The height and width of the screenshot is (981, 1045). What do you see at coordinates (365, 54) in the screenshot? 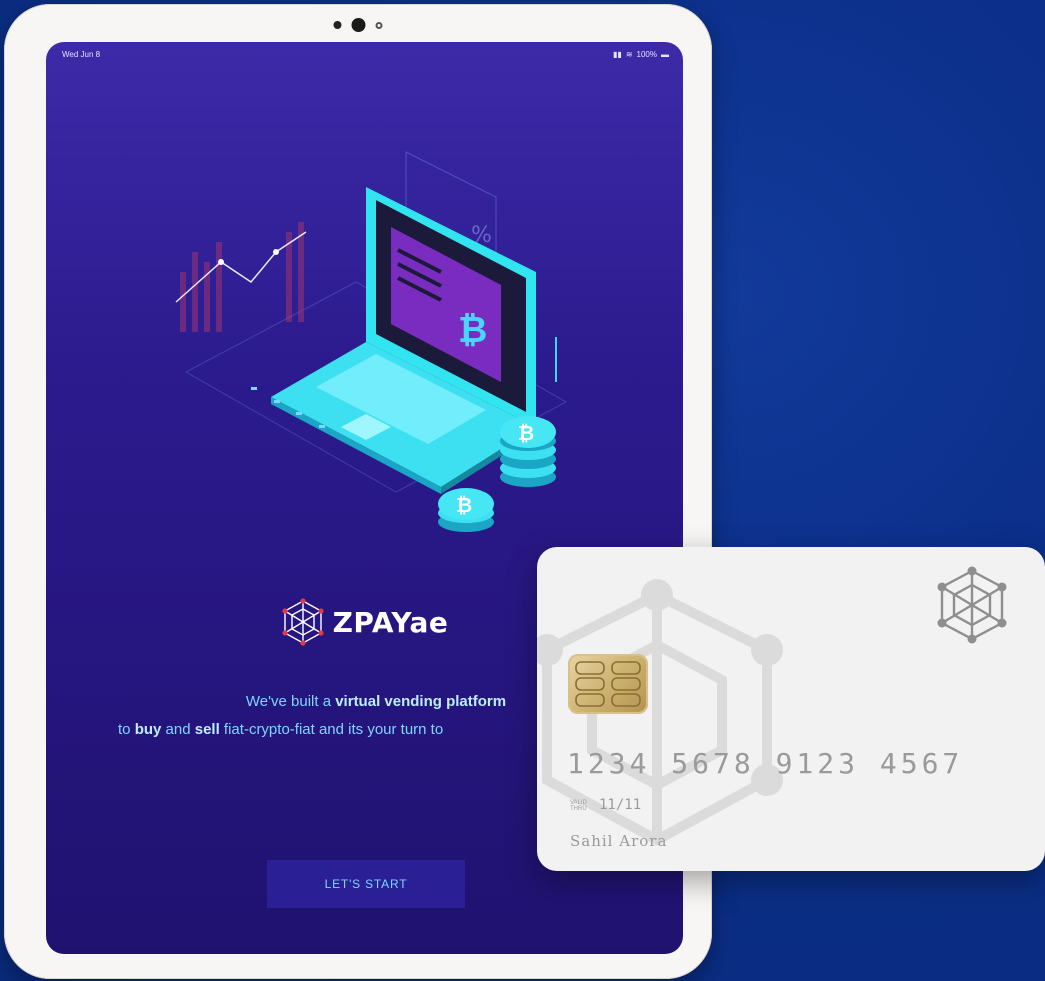
I see `status-bar: Wed Jun 8 ▮▮ ≋ 100% ▬` at bounding box center [365, 54].